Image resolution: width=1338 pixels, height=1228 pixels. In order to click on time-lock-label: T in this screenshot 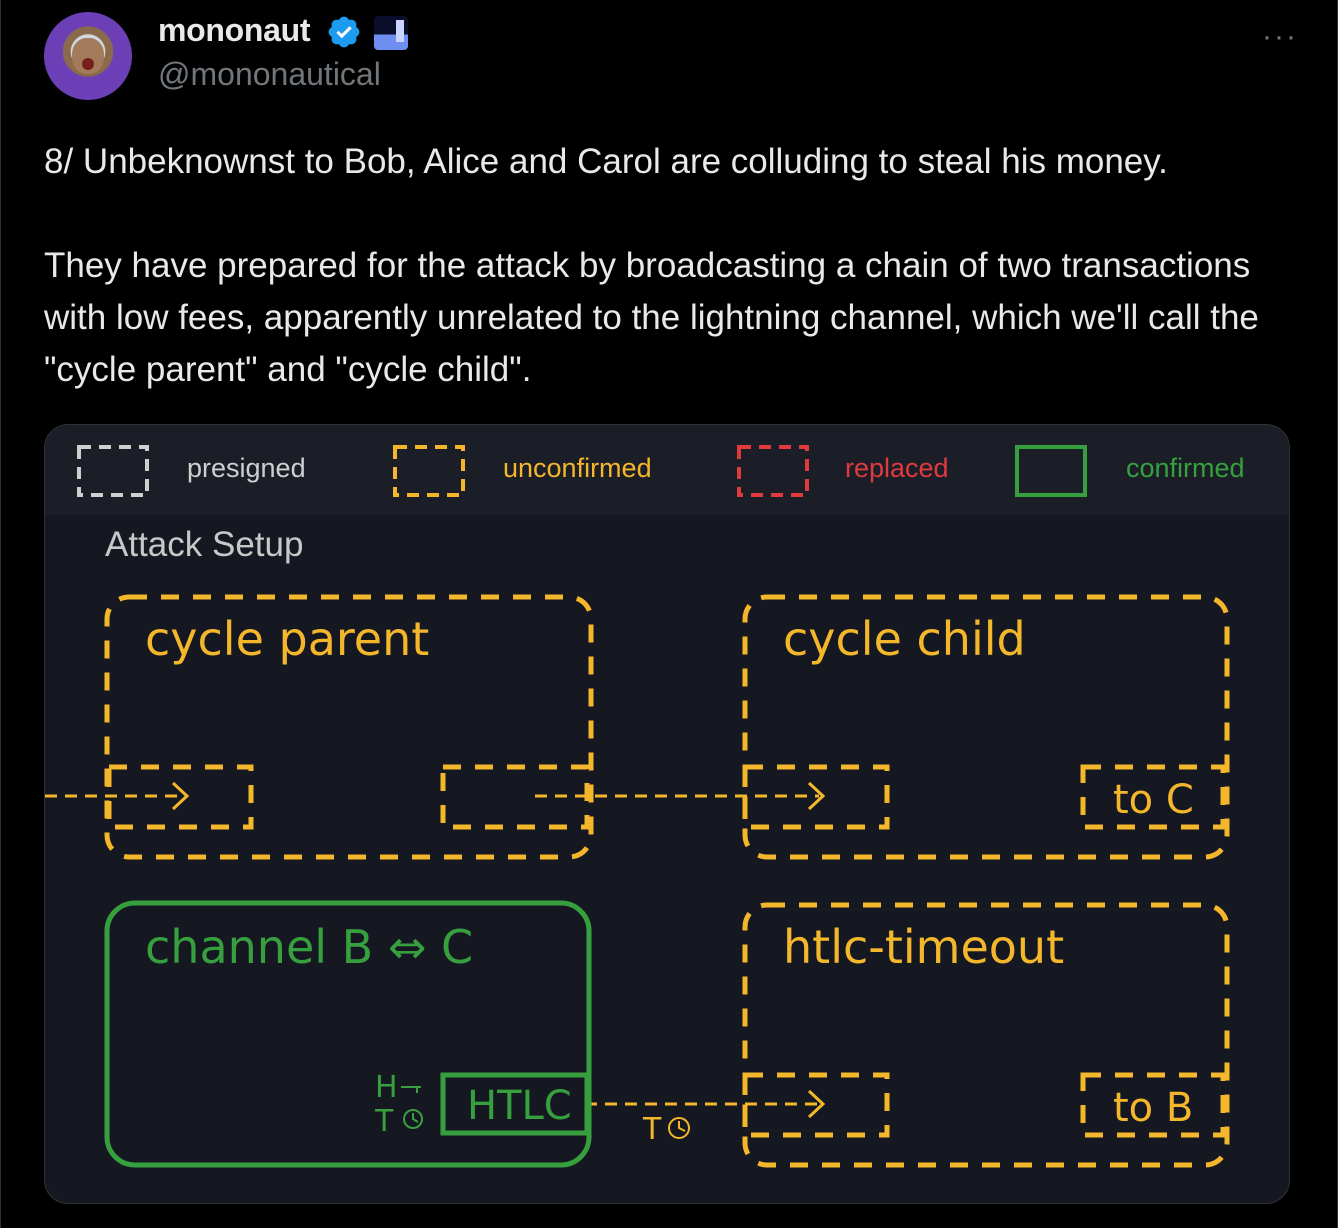, I will do `click(384, 1121)`.